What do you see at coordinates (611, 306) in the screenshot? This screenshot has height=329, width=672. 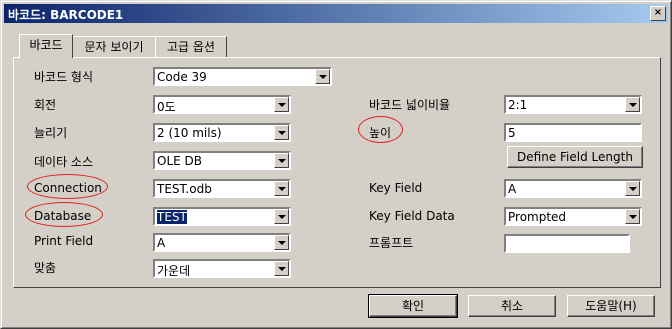 I see `help-button: 도움말(H)` at bounding box center [611, 306].